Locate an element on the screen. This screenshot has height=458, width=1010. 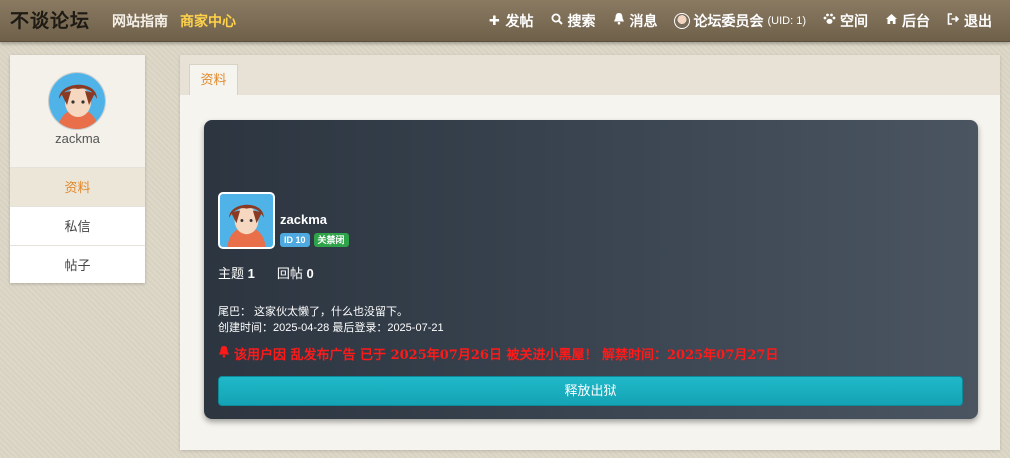
profile-sidebar: zackma 资料 私信 帖子 is located at coordinates (77, 169).